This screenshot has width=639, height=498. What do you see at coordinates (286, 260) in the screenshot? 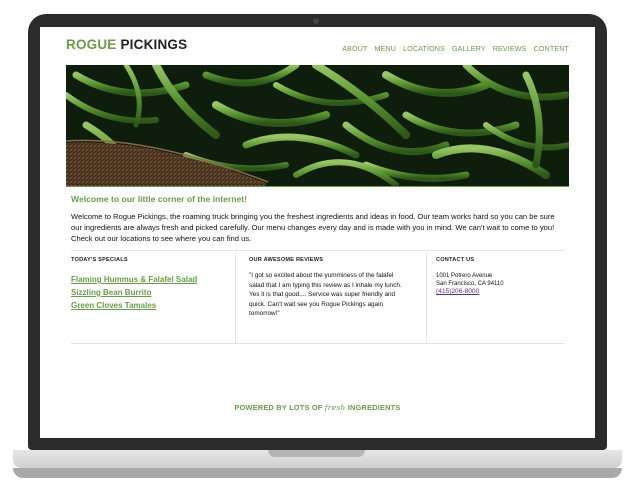
I see `reviews-heading: OUR AWESOME REVIEWS` at bounding box center [286, 260].